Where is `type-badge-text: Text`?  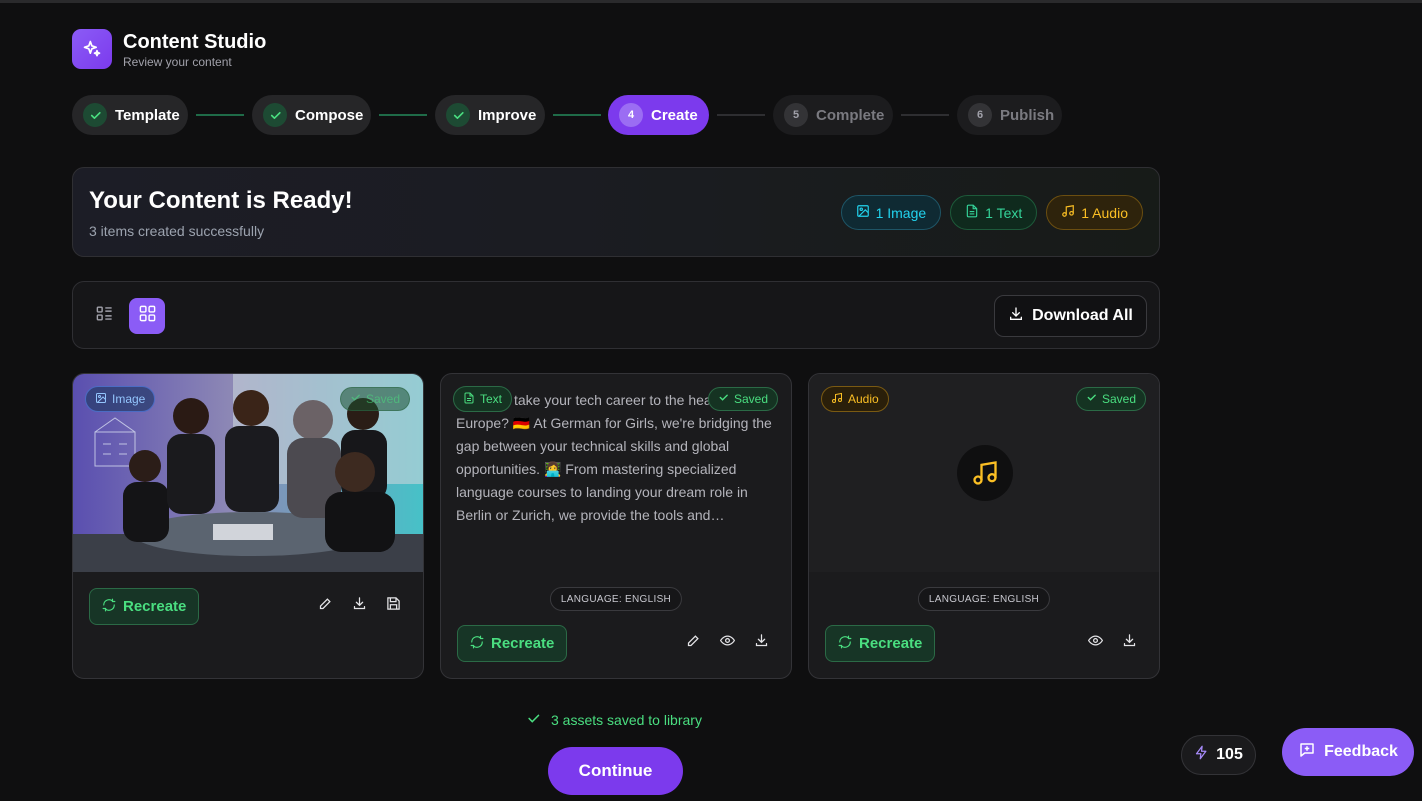
type-badge-text: Text is located at coordinates (483, 399).